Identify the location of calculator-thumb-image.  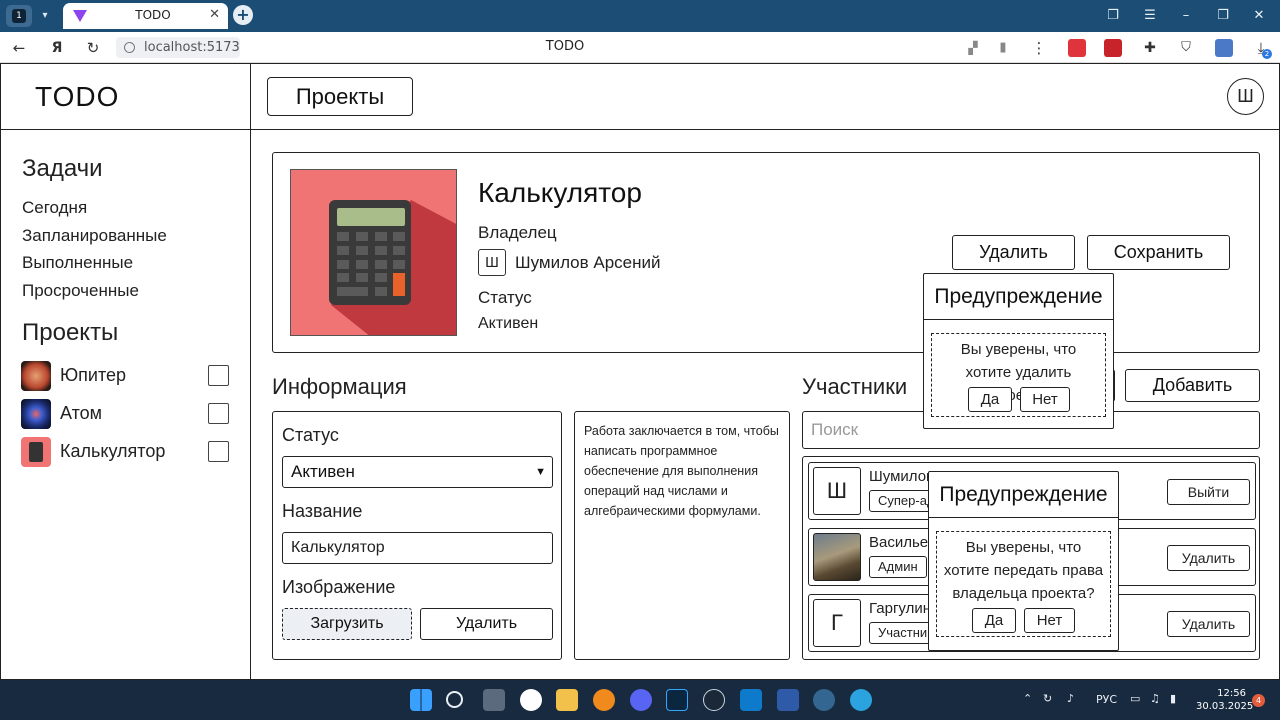
(36, 452).